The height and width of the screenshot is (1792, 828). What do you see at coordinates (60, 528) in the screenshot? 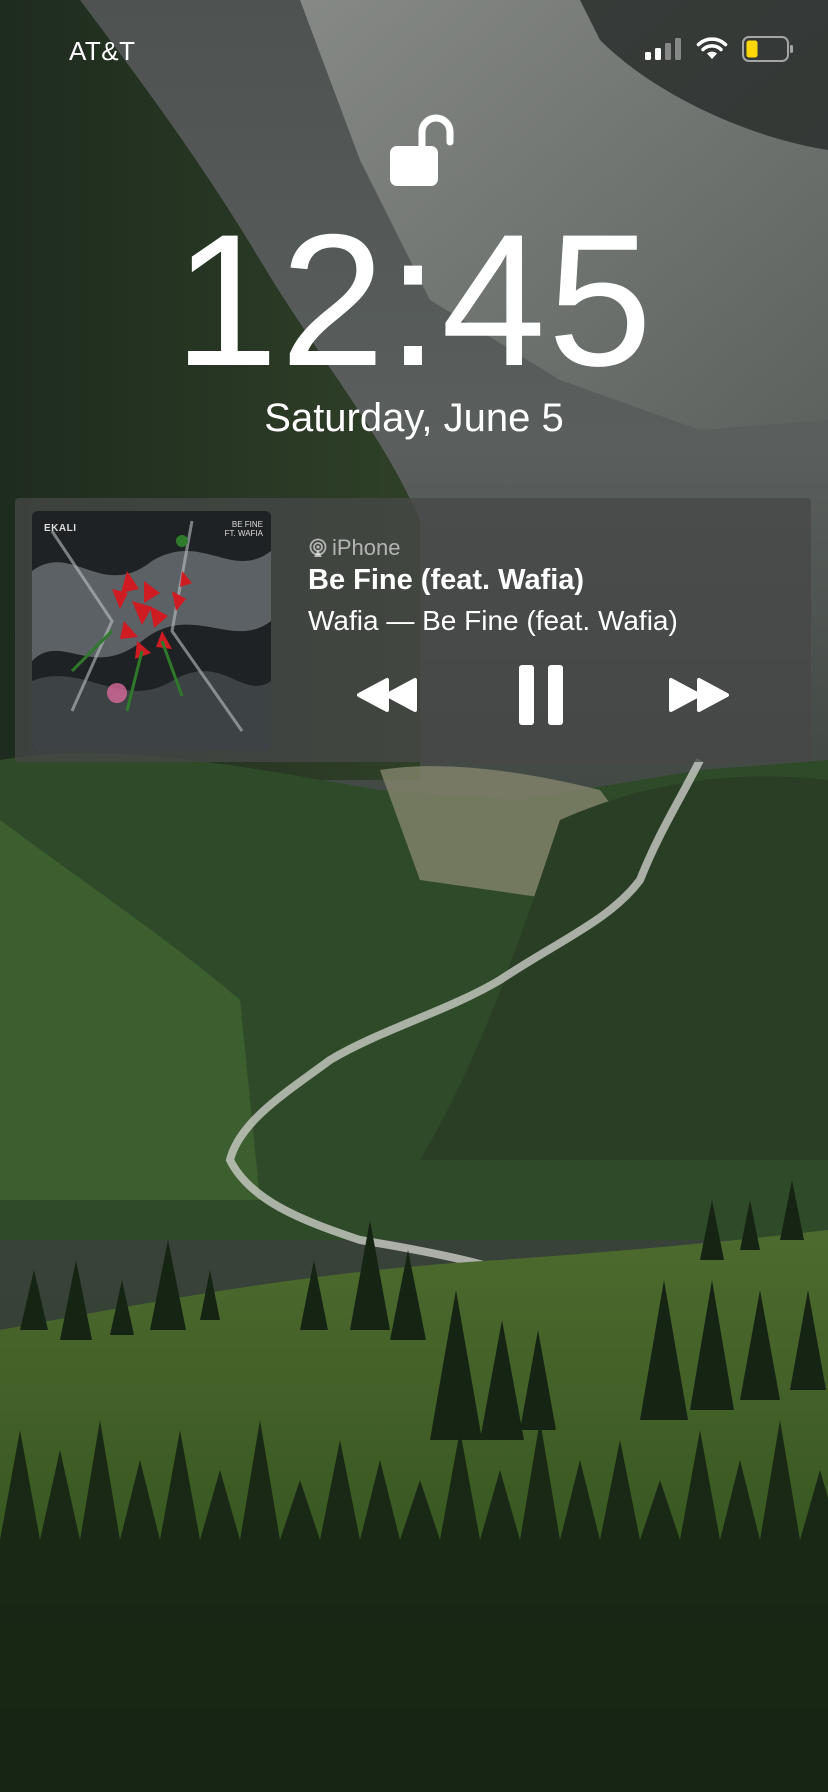
I see `album-art-artist-text: EKALI` at bounding box center [60, 528].